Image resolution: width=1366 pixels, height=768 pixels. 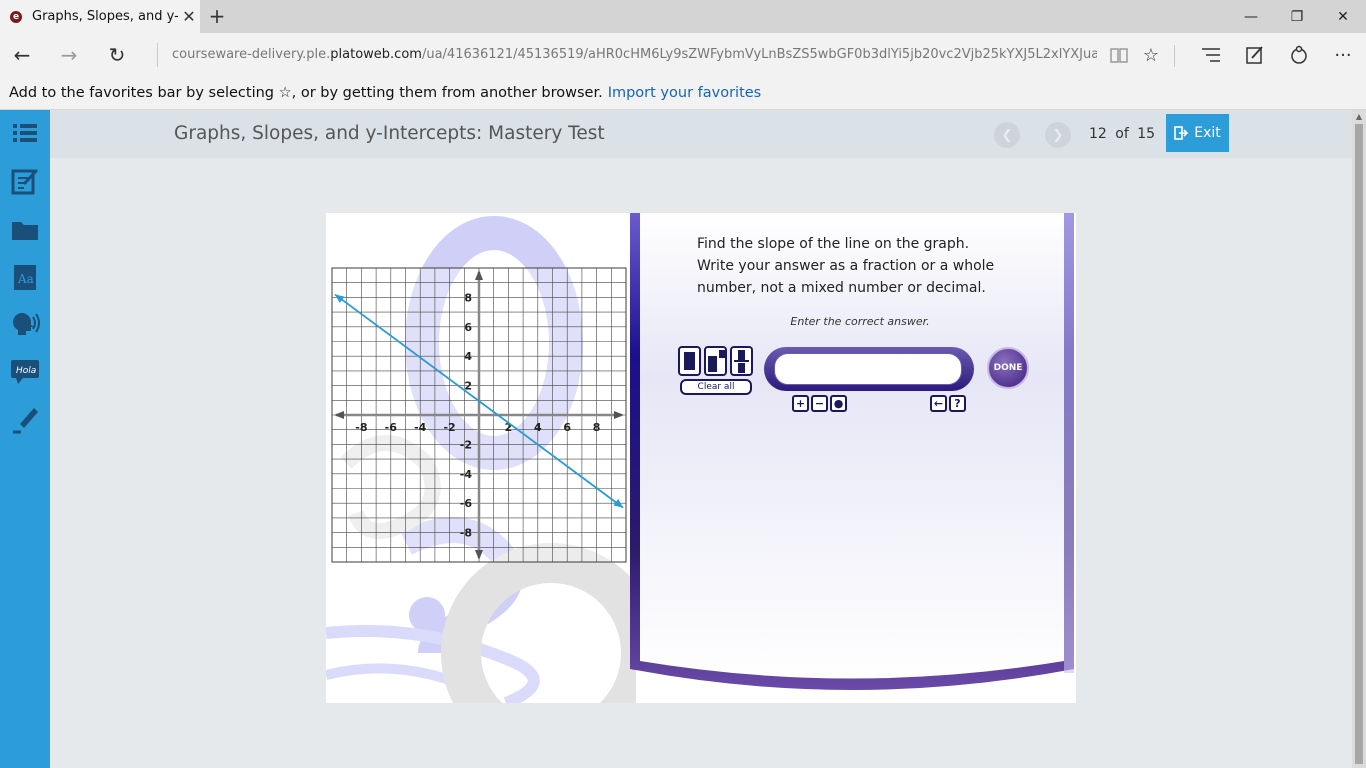 What do you see at coordinates (217, 17) in the screenshot?
I see `new-tab-icon: +` at bounding box center [217, 17].